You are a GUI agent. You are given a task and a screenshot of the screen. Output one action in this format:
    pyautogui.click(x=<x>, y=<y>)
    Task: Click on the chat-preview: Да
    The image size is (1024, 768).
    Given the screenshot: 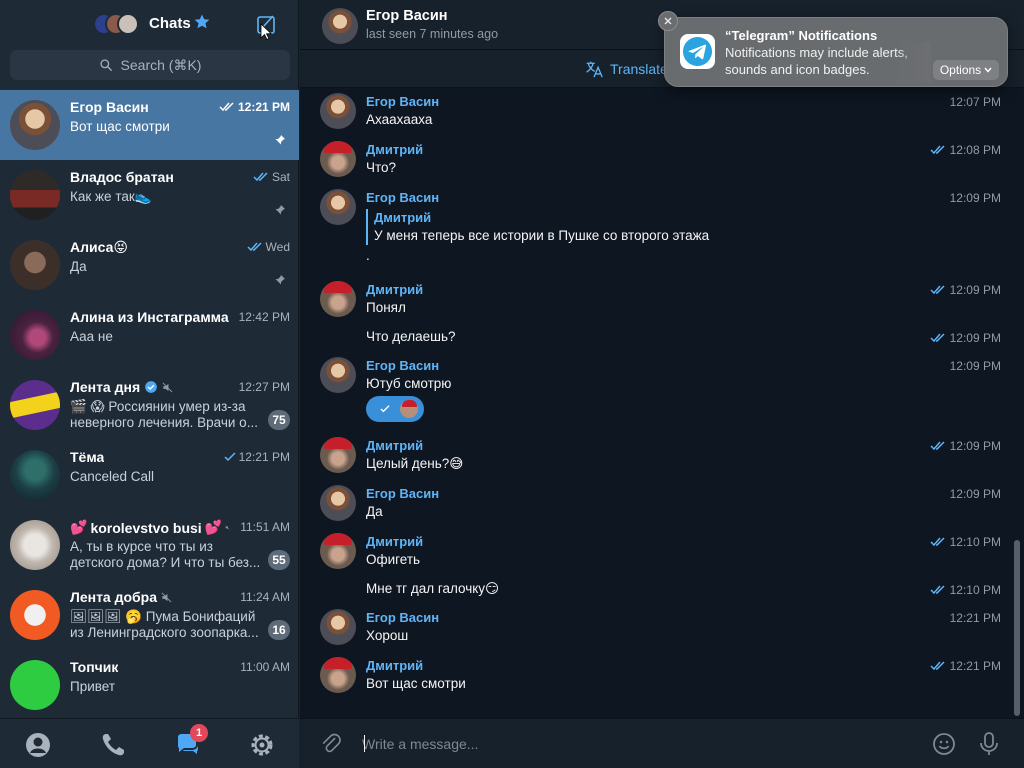 What is the action you would take?
    pyautogui.click(x=78, y=266)
    